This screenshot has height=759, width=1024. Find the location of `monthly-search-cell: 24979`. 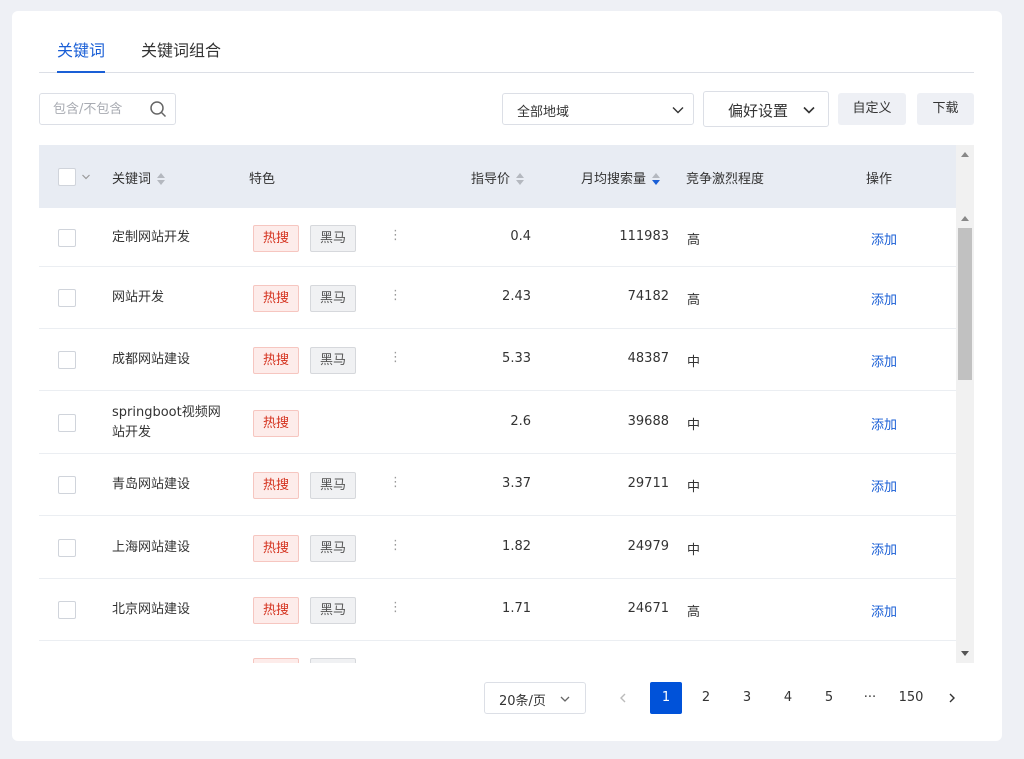

monthly-search-cell: 24979 is located at coordinates (648, 546).